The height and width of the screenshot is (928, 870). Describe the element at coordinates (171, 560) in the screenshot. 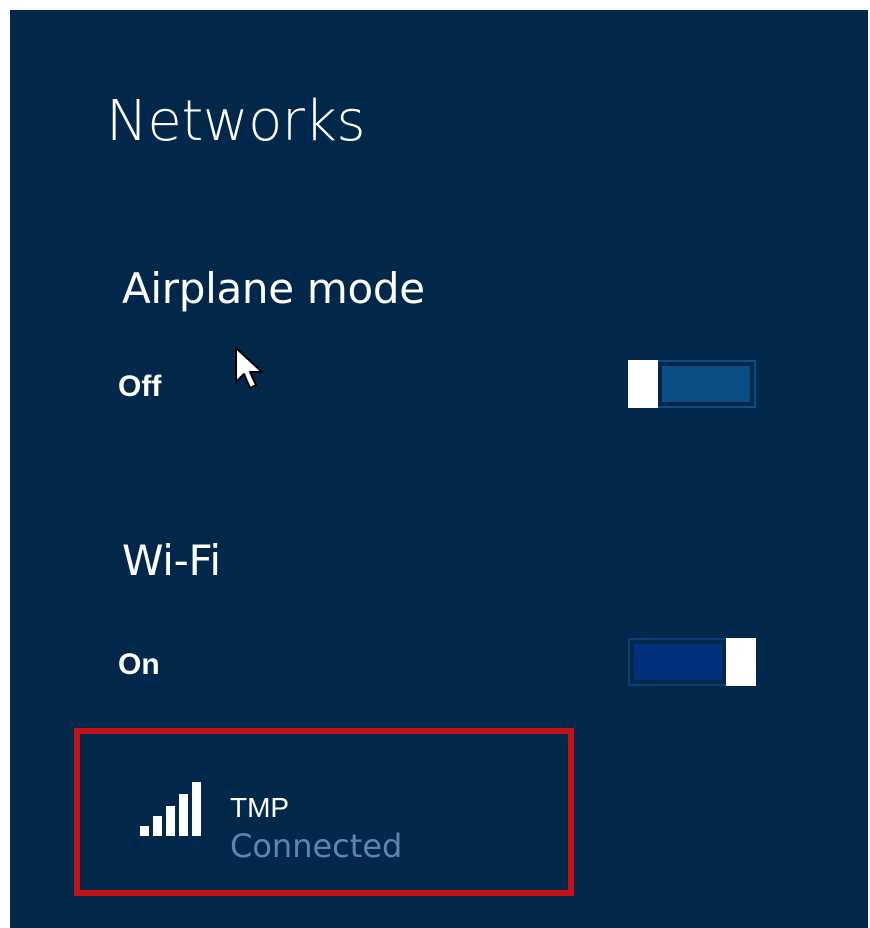

I see `wifi-label: Wi-Fi` at that location.